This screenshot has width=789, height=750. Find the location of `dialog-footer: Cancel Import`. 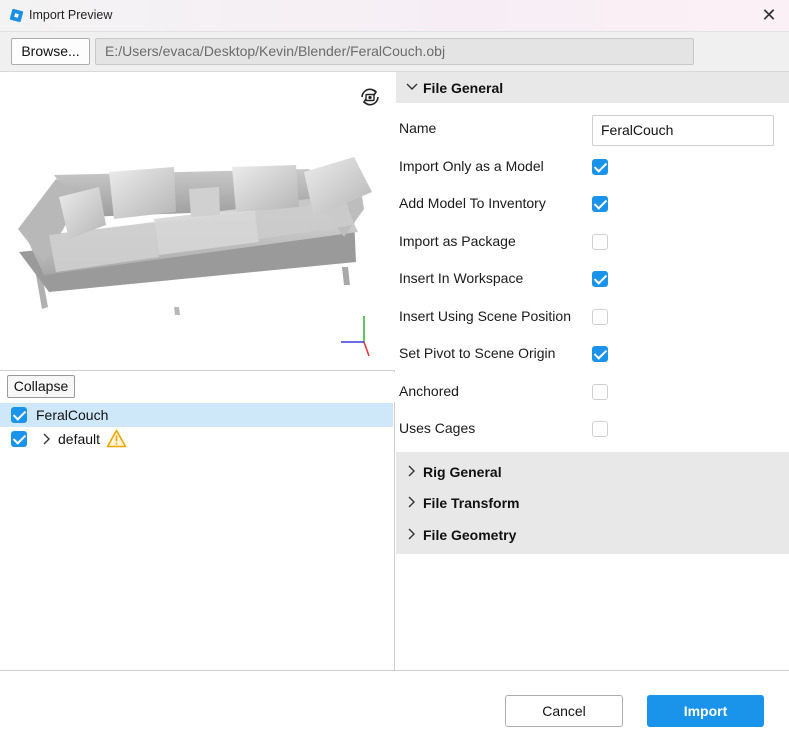

dialog-footer: Cancel Import is located at coordinates (394, 710).